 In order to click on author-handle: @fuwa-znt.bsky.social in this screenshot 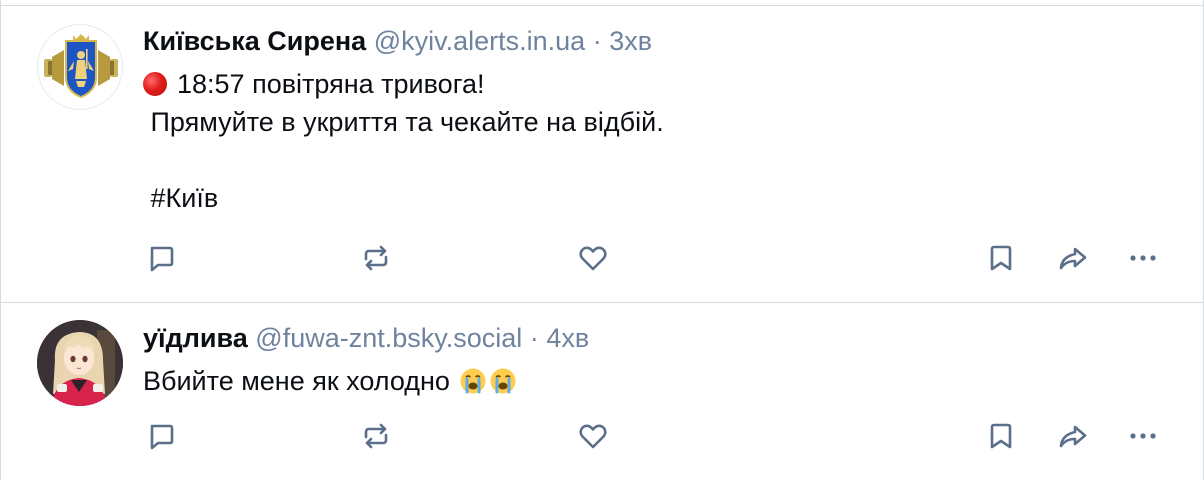, I will do `click(388, 338)`.